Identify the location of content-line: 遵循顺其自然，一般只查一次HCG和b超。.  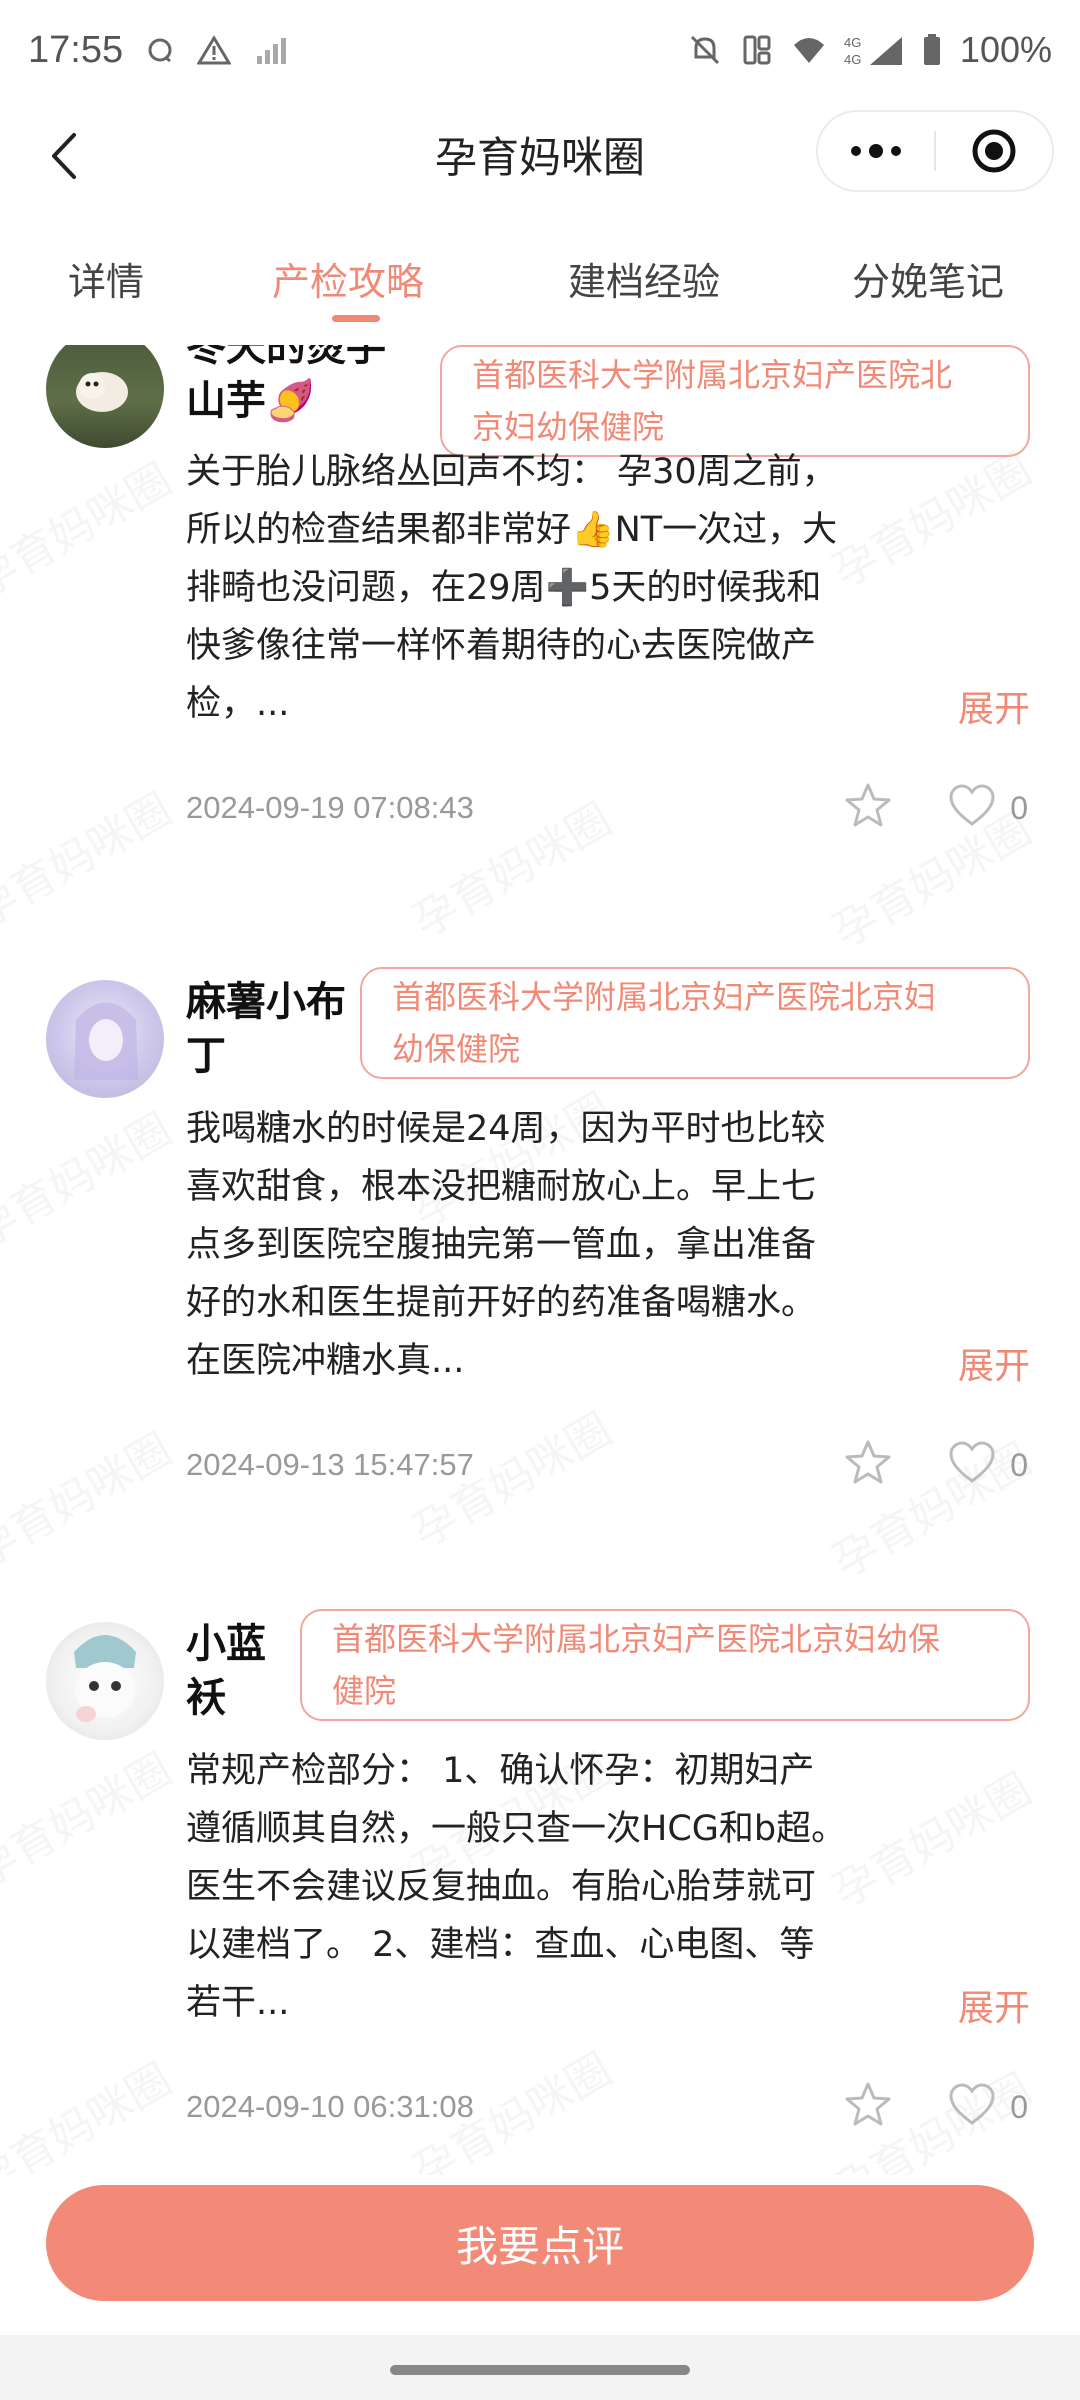
(516, 1829).